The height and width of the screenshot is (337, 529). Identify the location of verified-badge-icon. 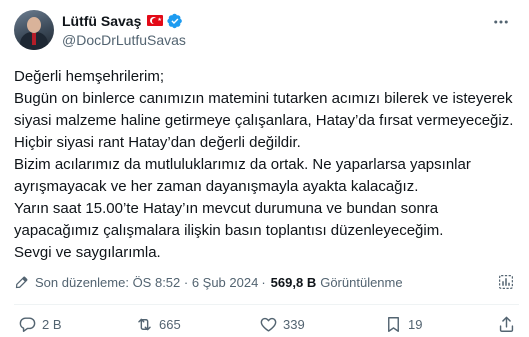
(175, 21).